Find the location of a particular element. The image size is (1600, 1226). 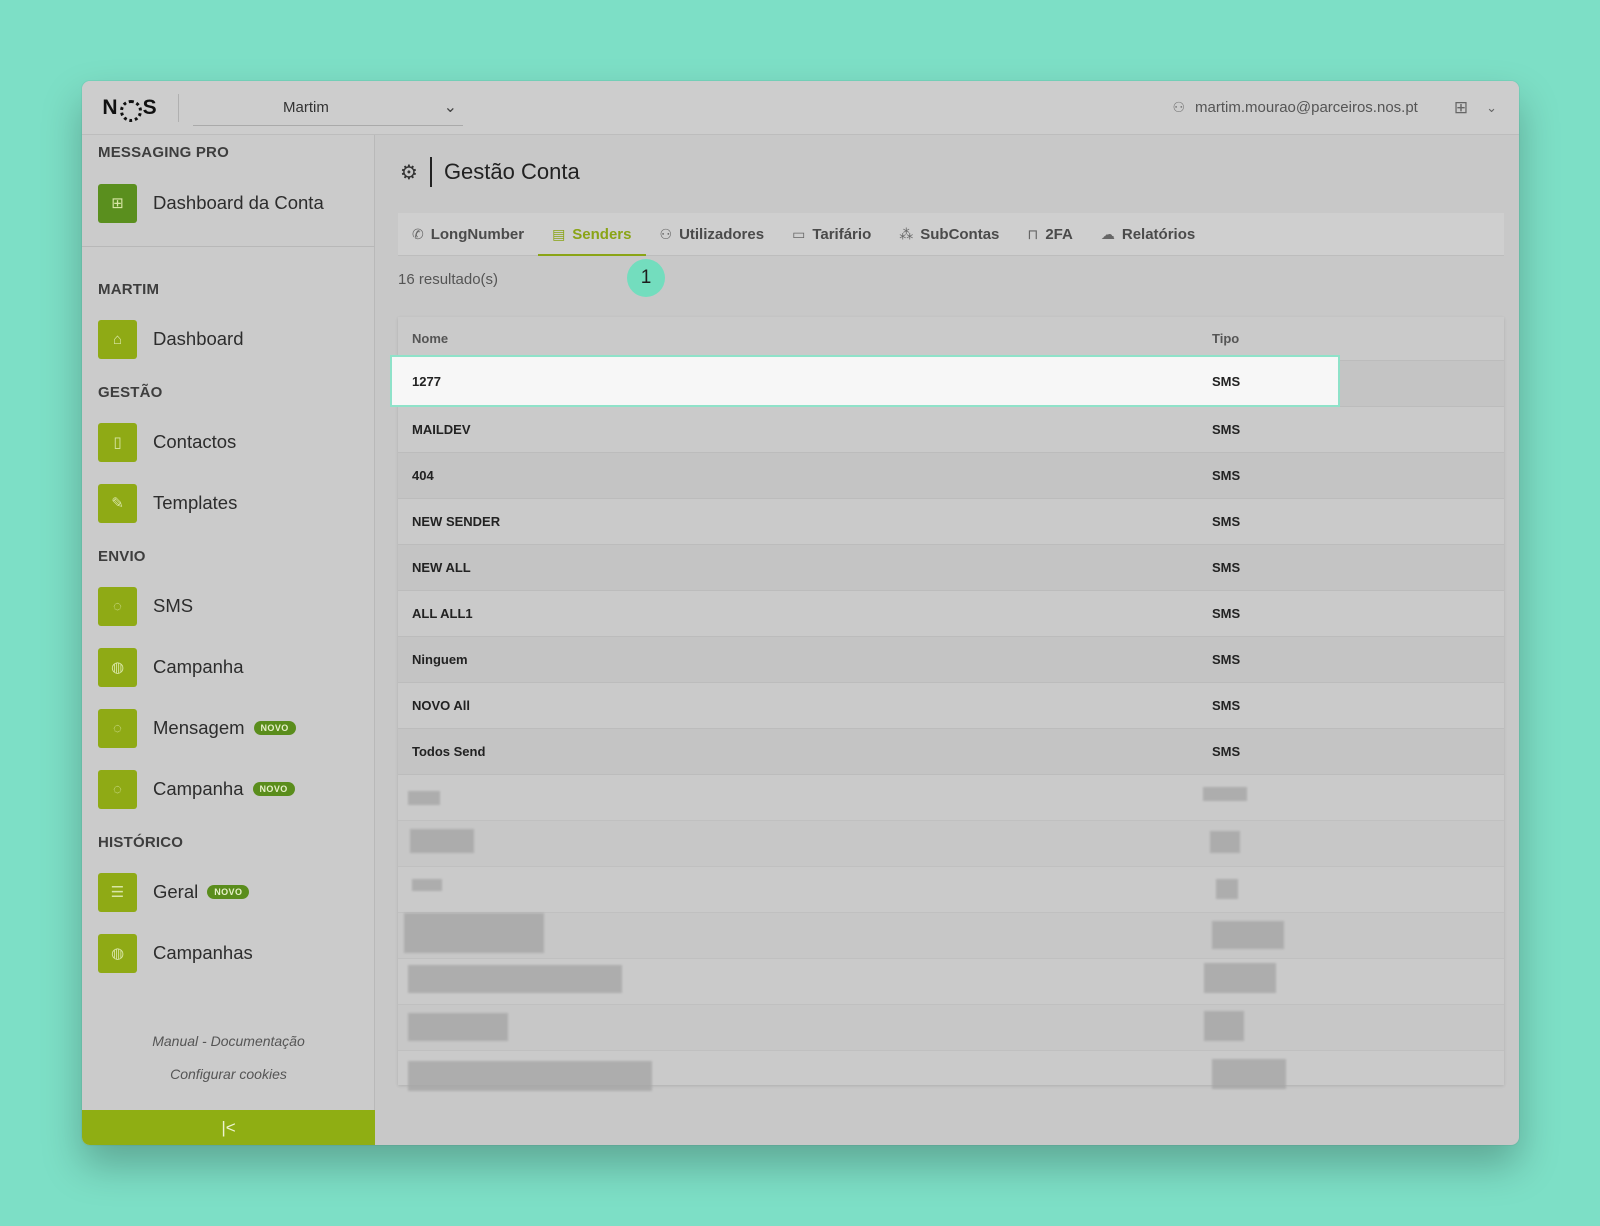

home-icon: ⌂ is located at coordinates (117, 339).